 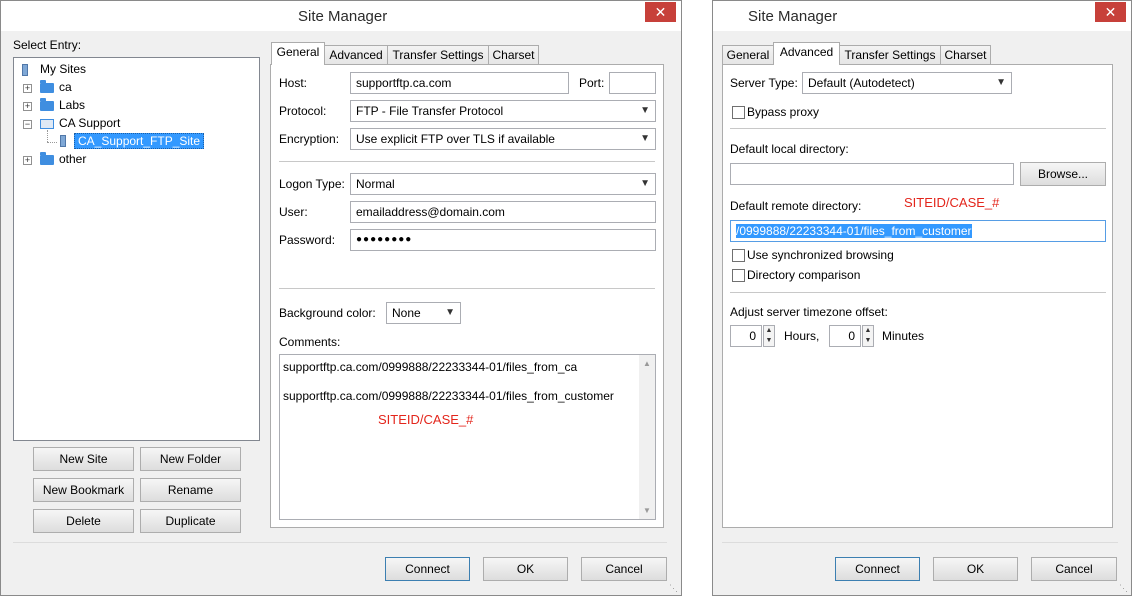 What do you see at coordinates (738, 255) in the screenshot?
I see `sync-browsing-checkbox` at bounding box center [738, 255].